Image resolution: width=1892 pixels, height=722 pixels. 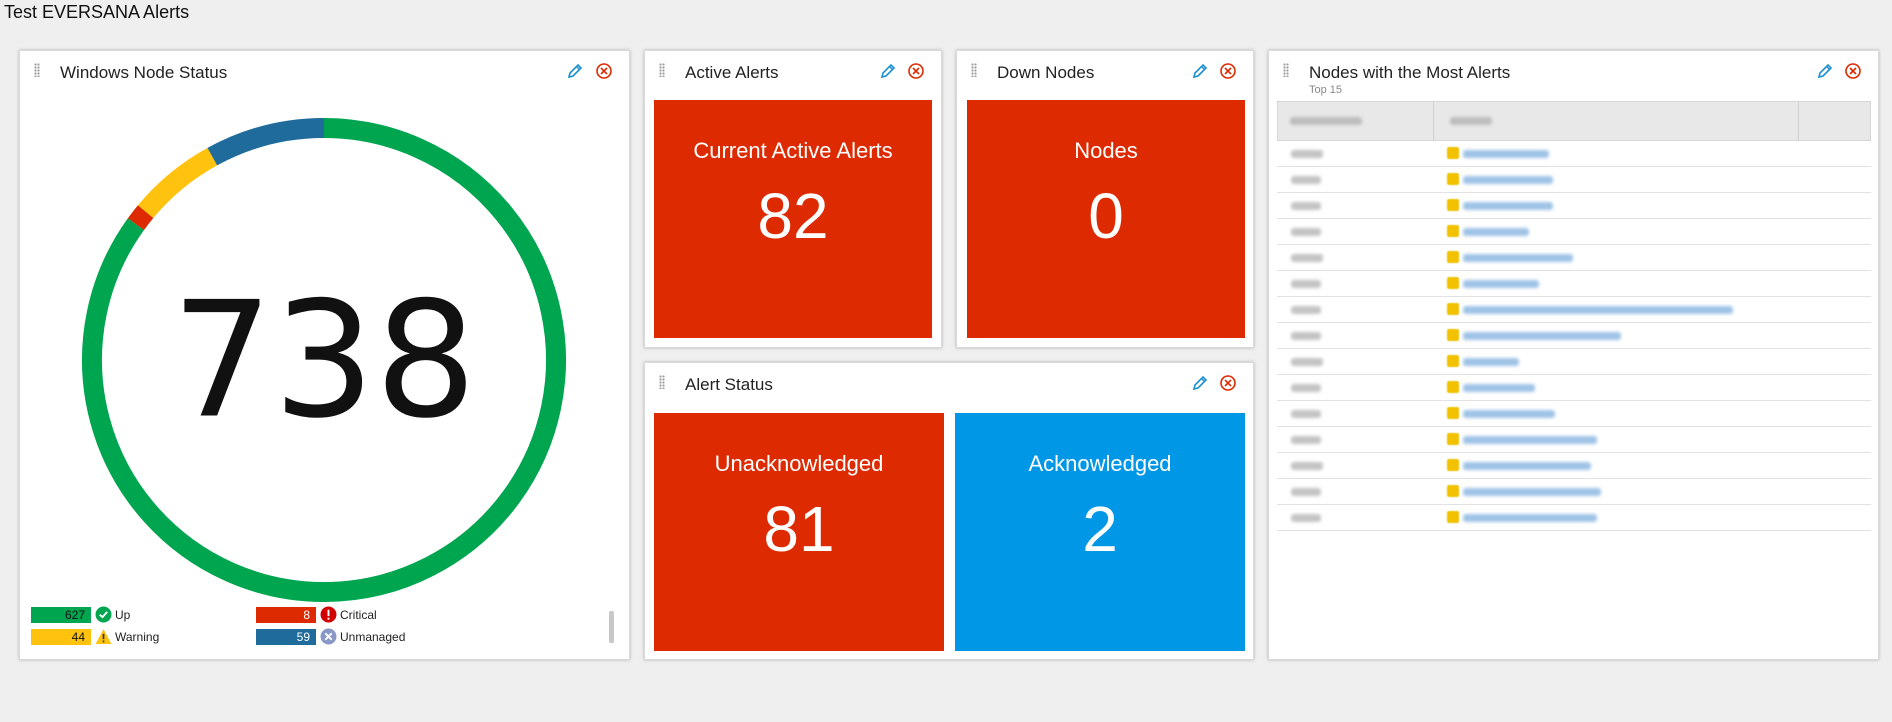 I want to click on warning-icon, so click(x=103, y=636).